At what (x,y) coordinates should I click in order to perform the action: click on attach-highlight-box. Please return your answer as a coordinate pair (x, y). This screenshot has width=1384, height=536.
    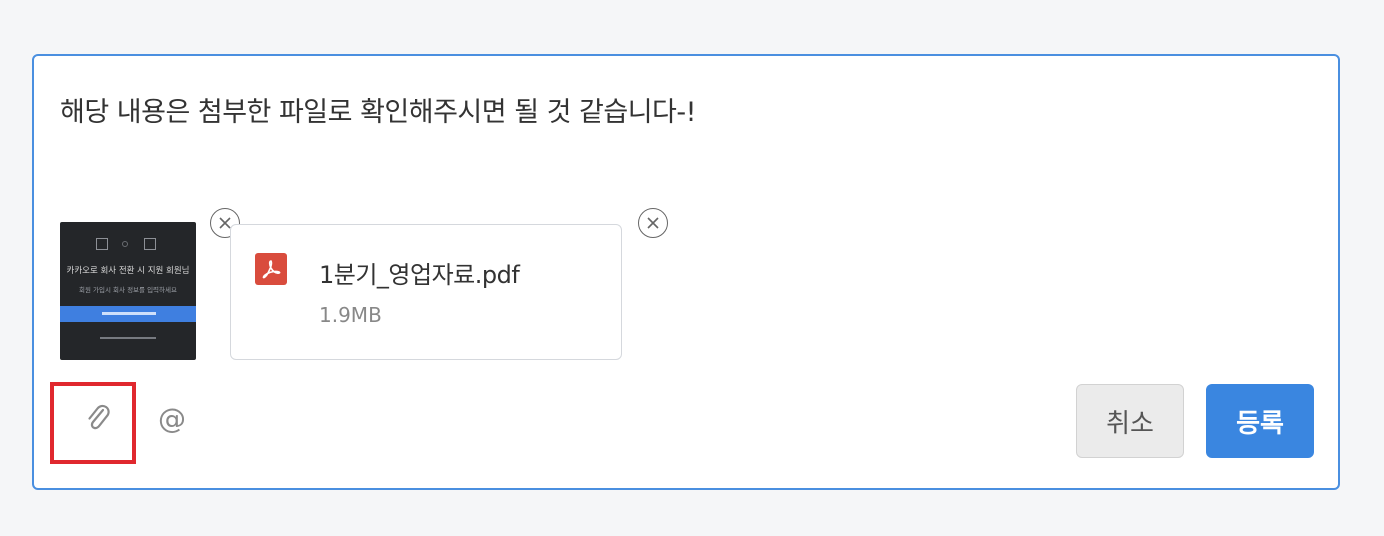
    Looking at the image, I should click on (93, 423).